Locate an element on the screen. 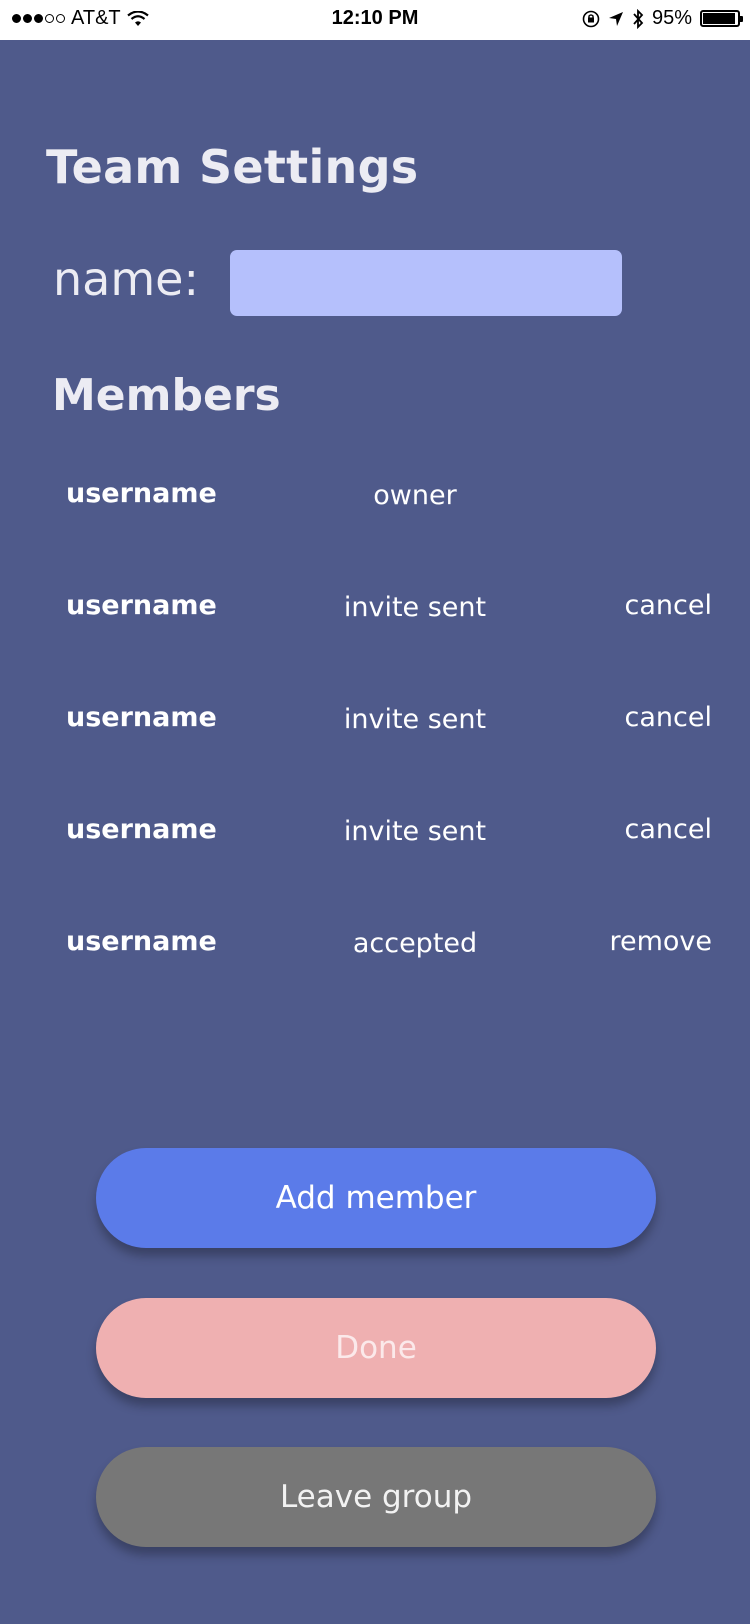 Image resolution: width=750 pixels, height=1624 pixels. member-row: username accepted remove is located at coordinates (375, 948).